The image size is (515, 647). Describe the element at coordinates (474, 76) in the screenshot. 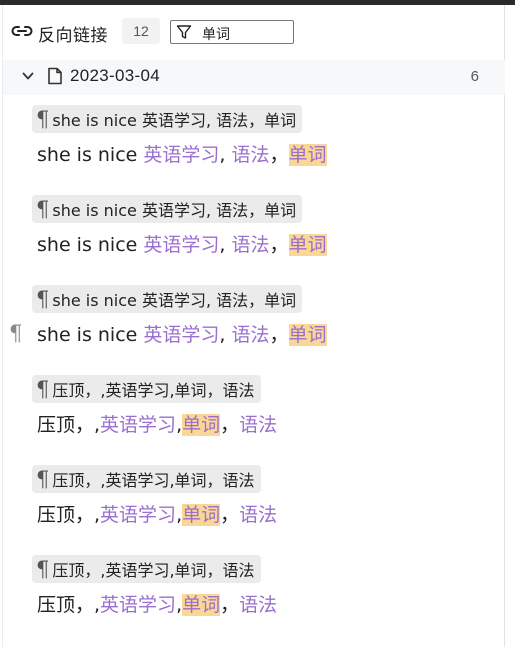

I see `group-count: 6` at that location.